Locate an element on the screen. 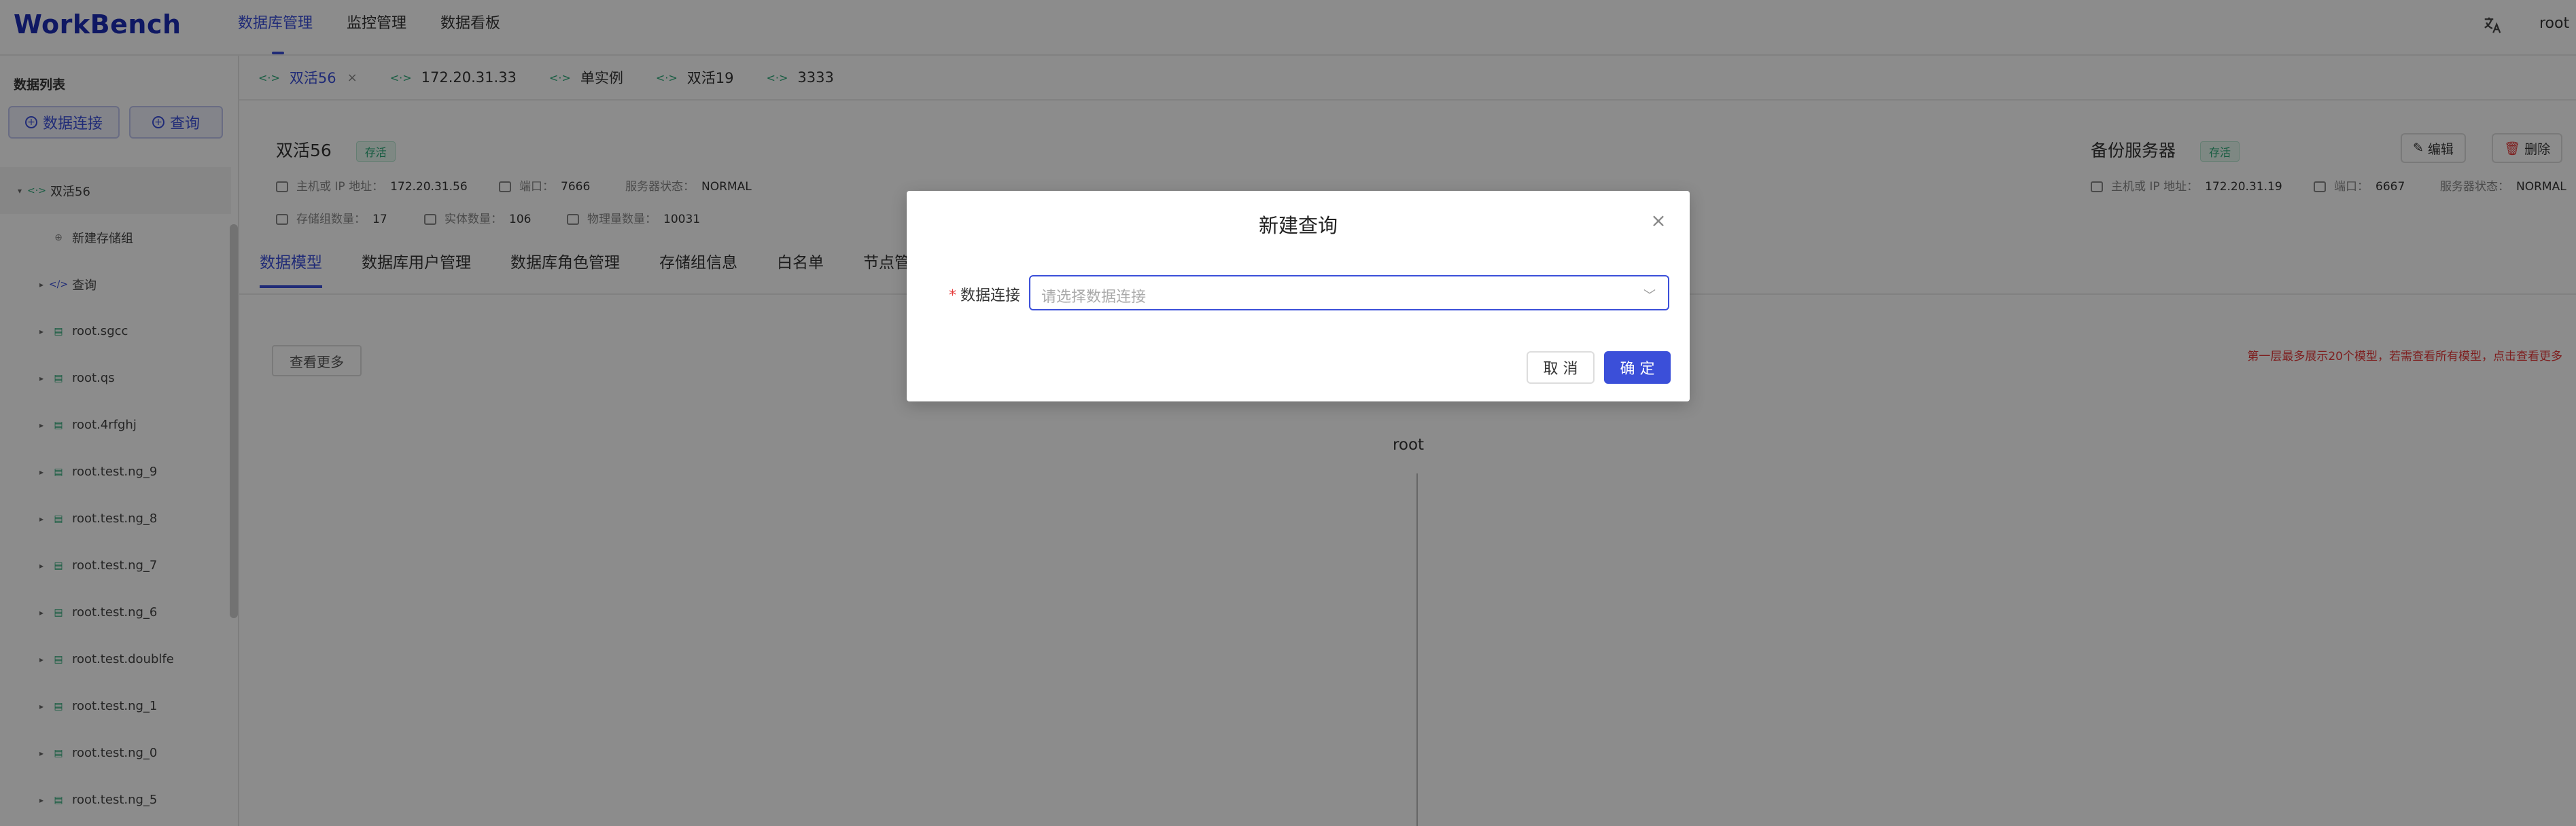 The width and height of the screenshot is (2576, 826). close-icon: × is located at coordinates (1658, 220).